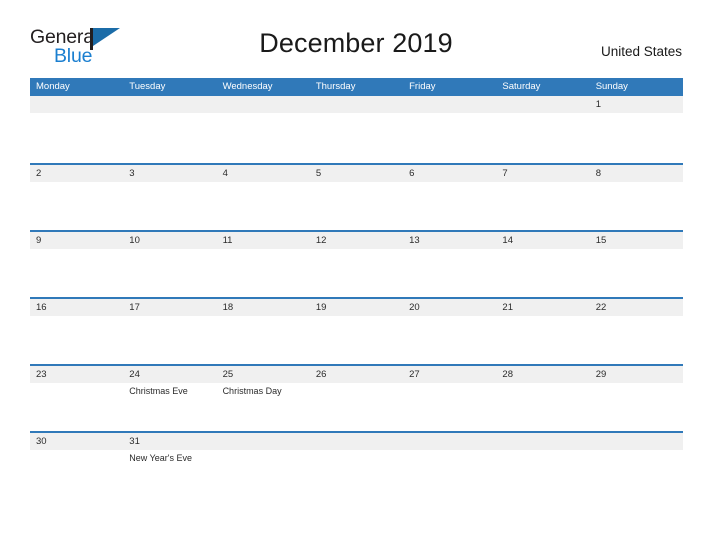 The height and width of the screenshot is (550, 712). I want to click on calendar-day-cell: 14, so click(542, 264).